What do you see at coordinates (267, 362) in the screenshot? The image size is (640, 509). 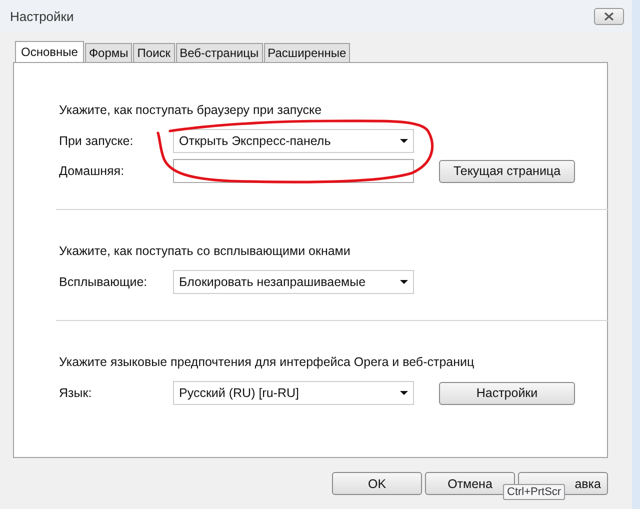 I see `section-heading: Укажите языковые предпочтения для интерфейса Opera и веб-страниц` at bounding box center [267, 362].